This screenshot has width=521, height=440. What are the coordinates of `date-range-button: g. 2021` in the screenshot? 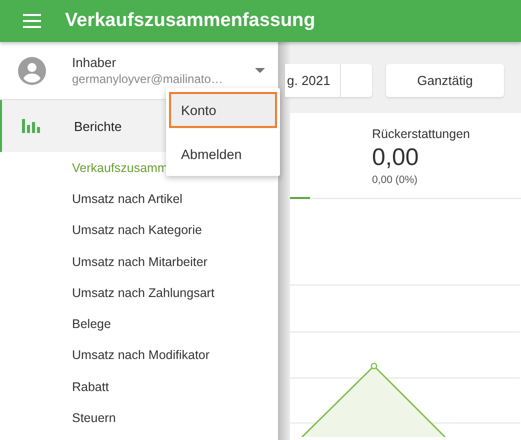 It's located at (328, 80).